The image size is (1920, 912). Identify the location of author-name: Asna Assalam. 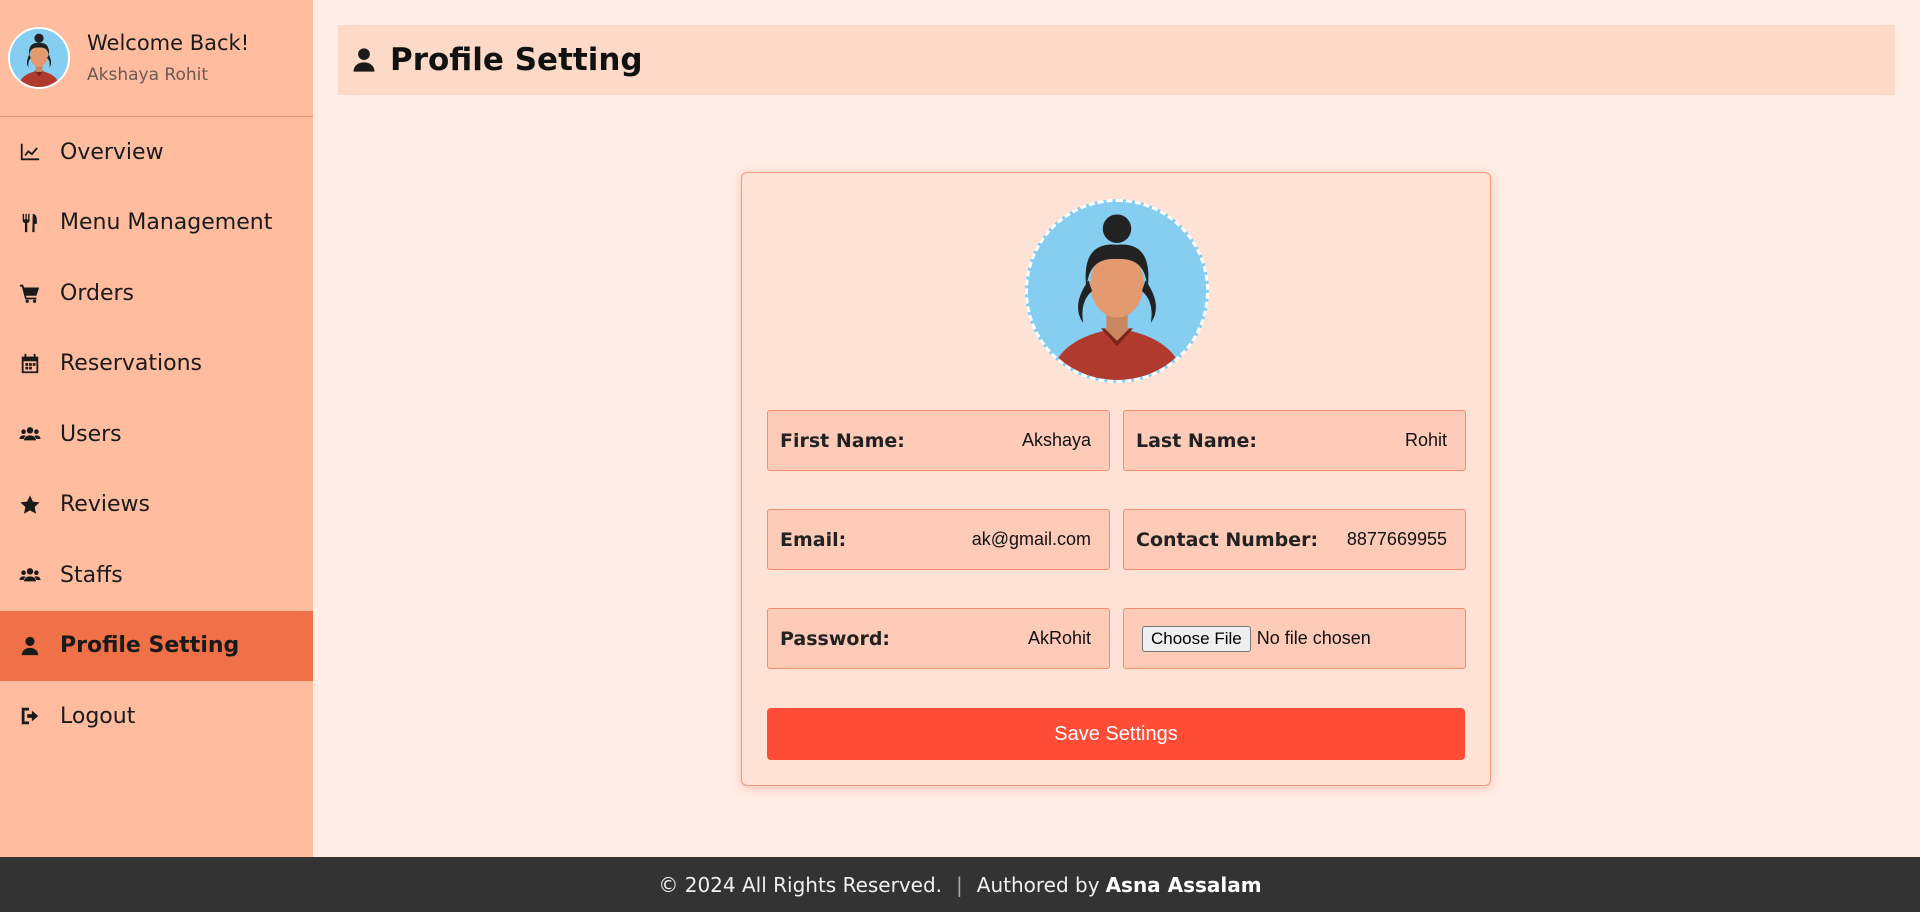
(1183, 884).